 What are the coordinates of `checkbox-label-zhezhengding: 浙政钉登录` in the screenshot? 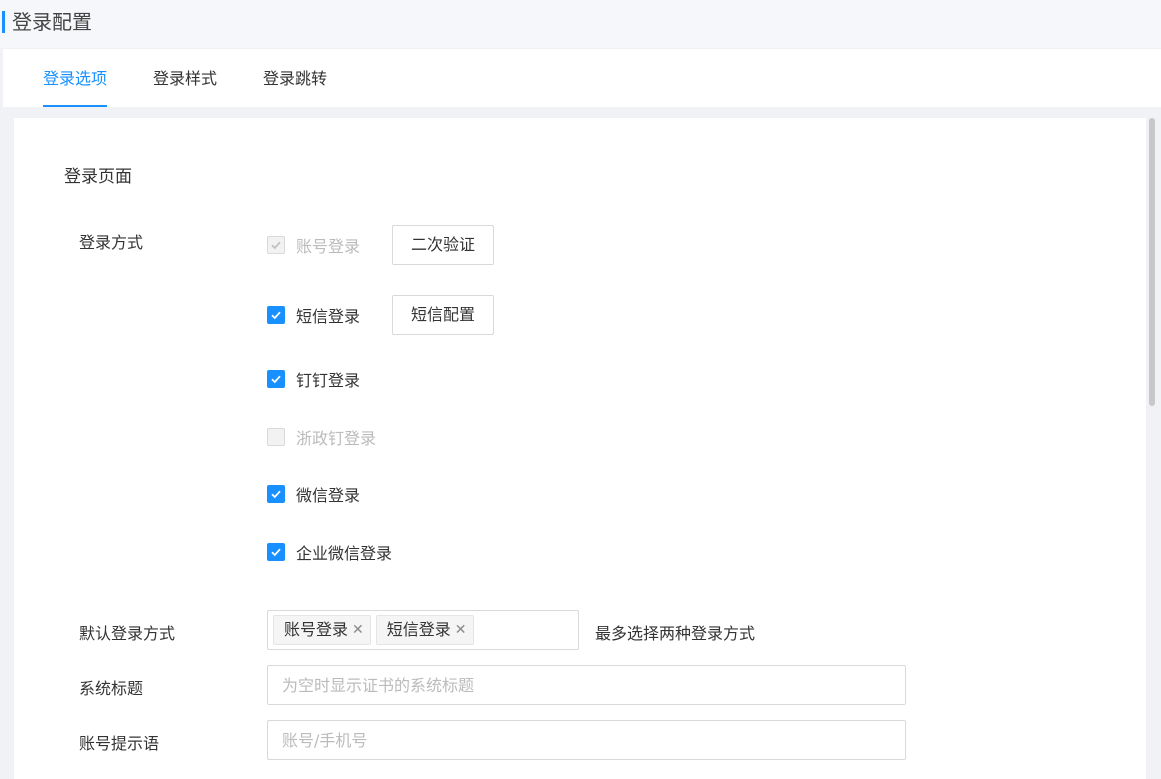 It's located at (336, 438).